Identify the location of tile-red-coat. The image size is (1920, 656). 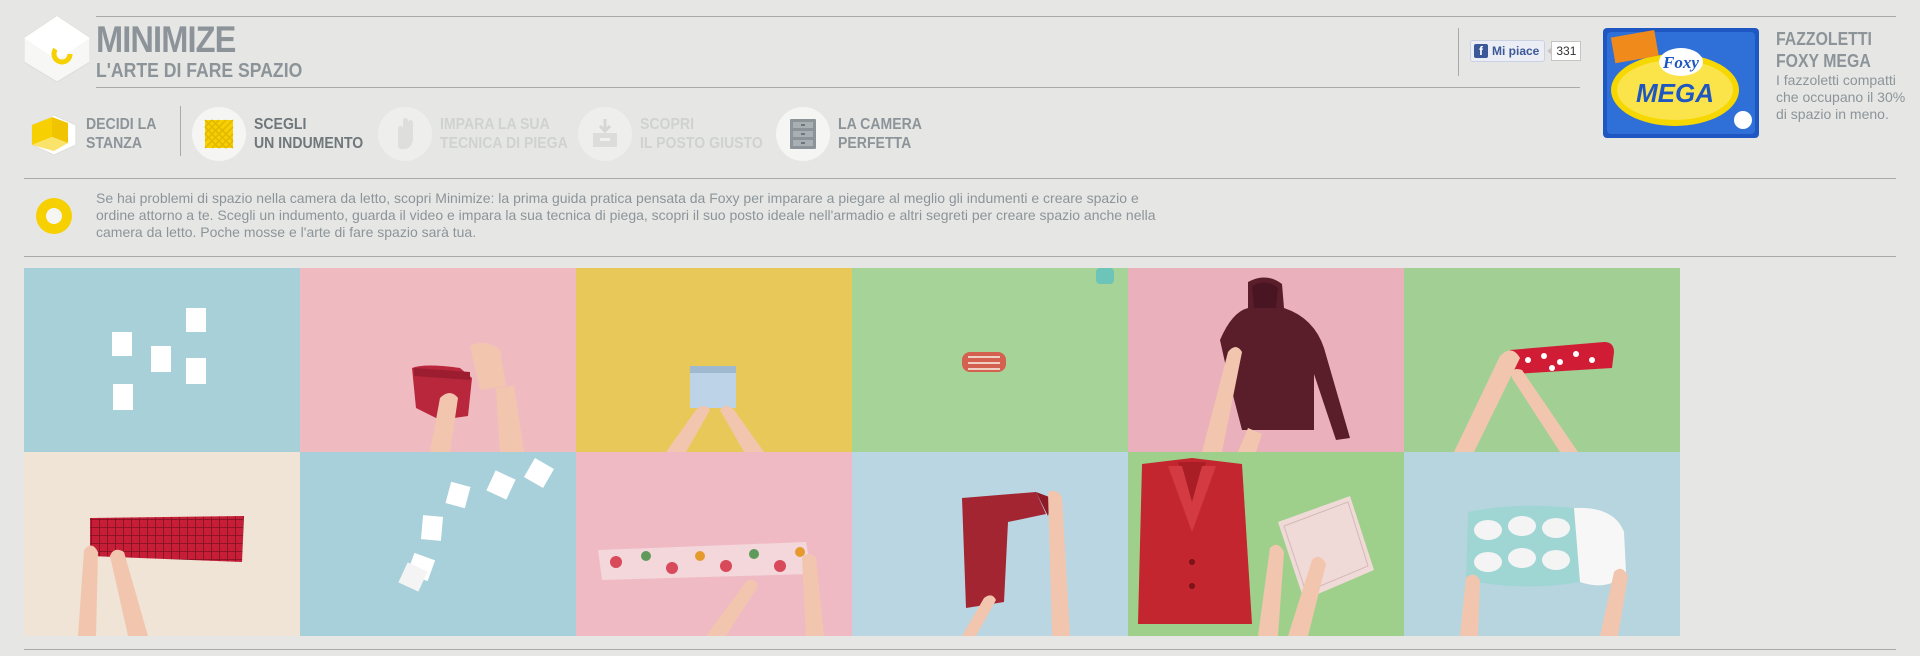
(1266, 544).